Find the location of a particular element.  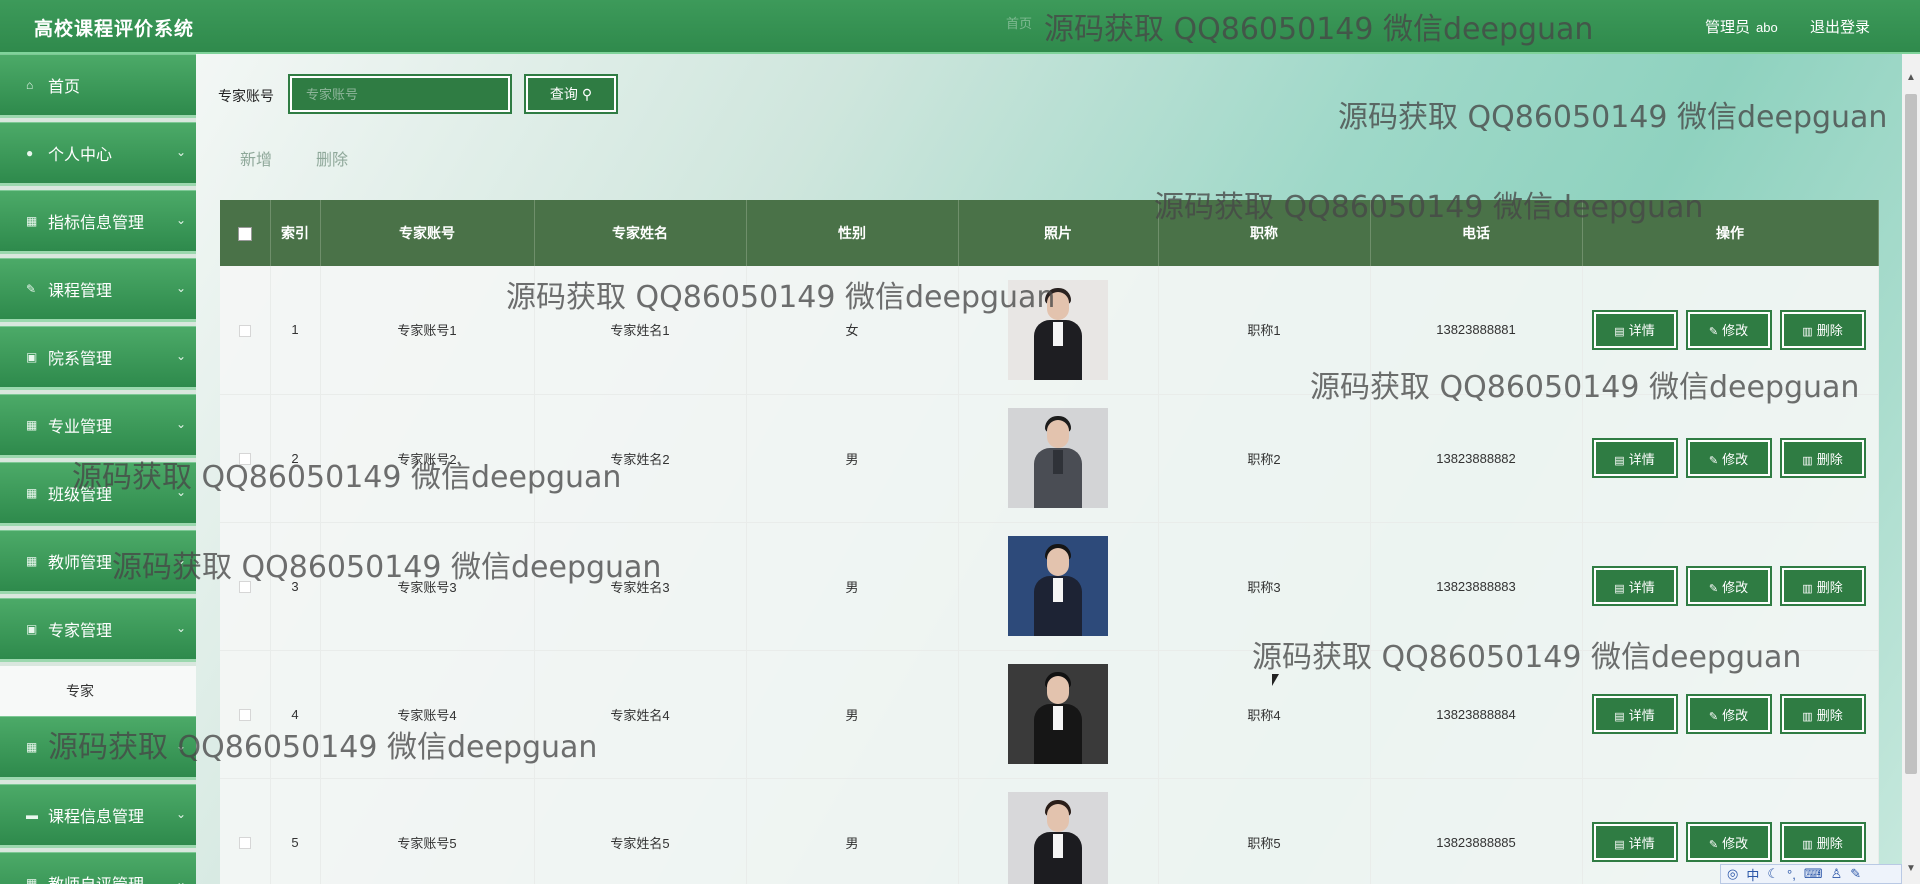

sidebar-item-hidden: ▦ ⌄ is located at coordinates (98, 748).